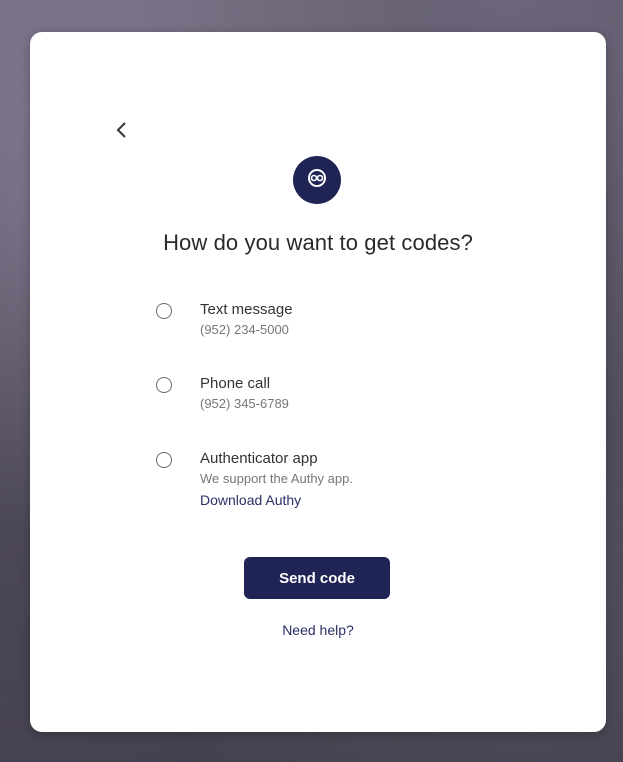 This screenshot has width=623, height=762. I want to click on option-phone-number: (952) 234-5000, so click(244, 329).